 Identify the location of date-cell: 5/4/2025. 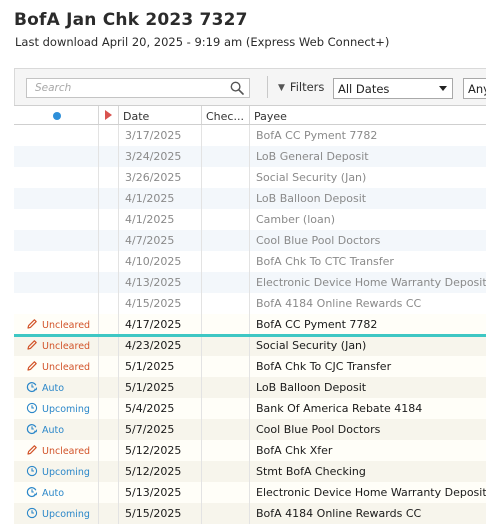
(160, 408).